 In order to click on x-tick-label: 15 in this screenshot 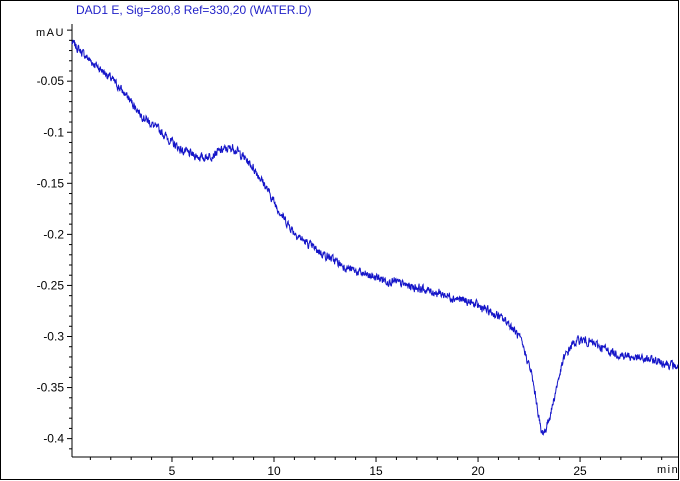, I will do `click(376, 471)`.